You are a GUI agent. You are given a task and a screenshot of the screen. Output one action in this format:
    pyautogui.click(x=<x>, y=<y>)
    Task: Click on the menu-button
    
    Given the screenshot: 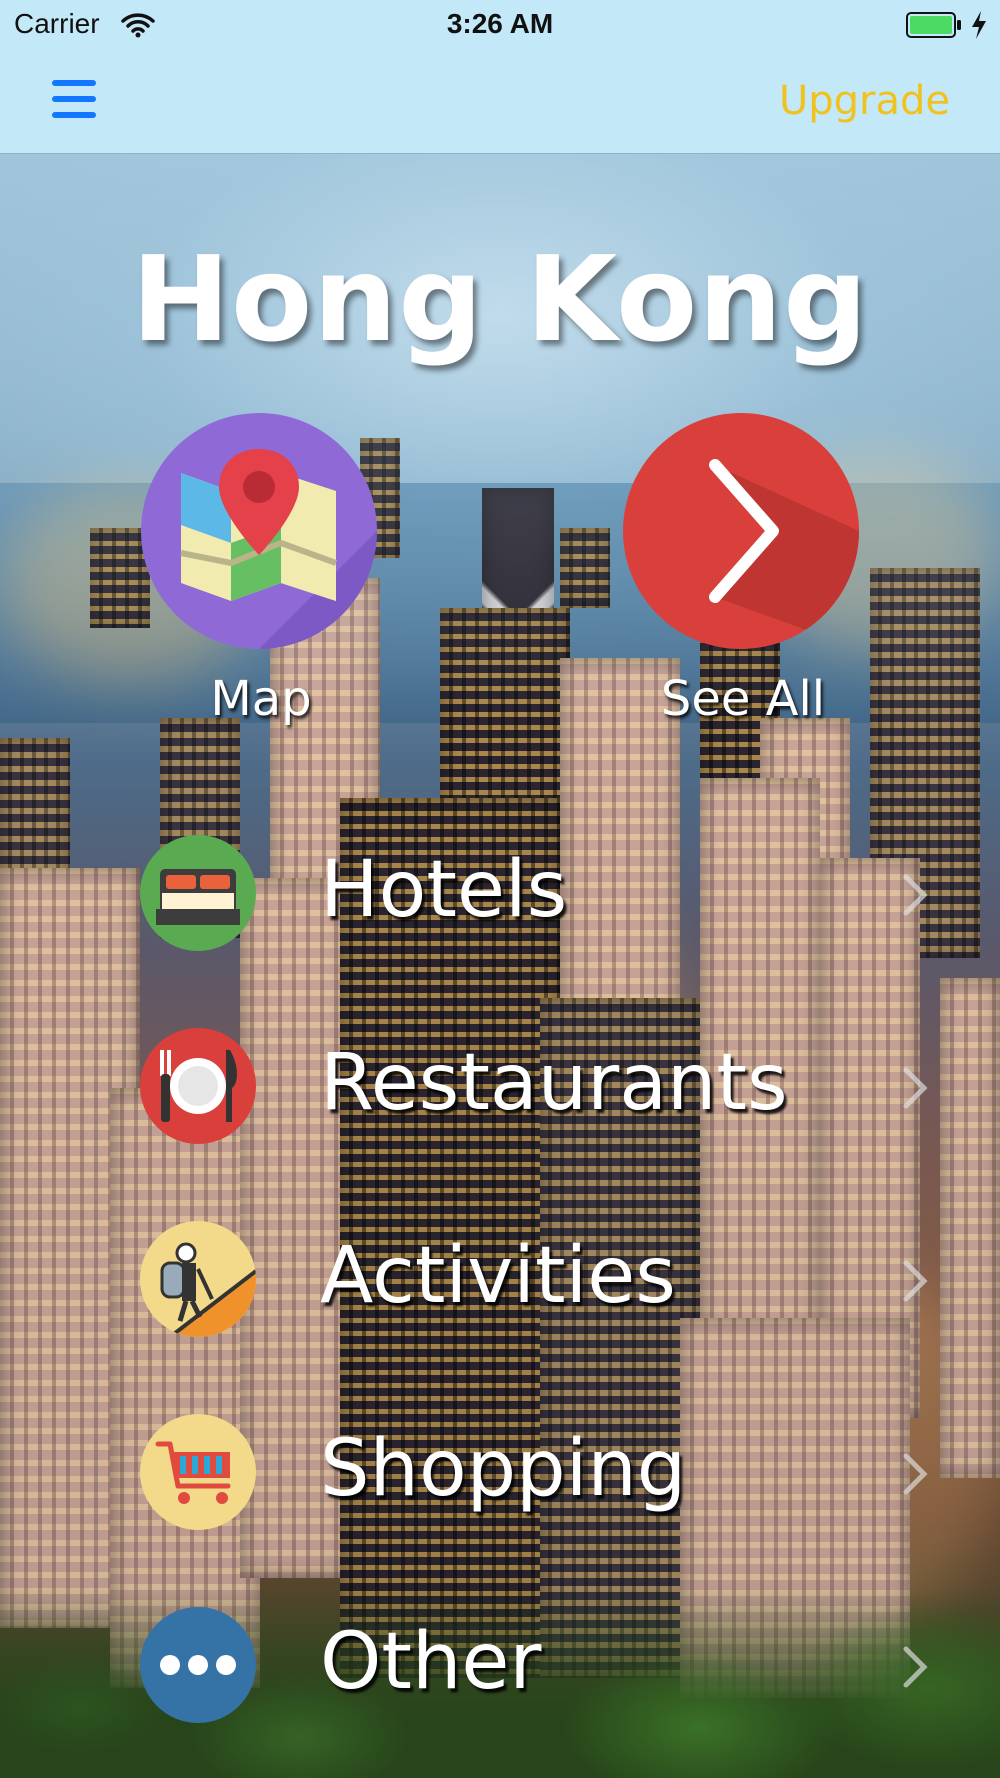 What is the action you would take?
    pyautogui.click(x=76, y=100)
    